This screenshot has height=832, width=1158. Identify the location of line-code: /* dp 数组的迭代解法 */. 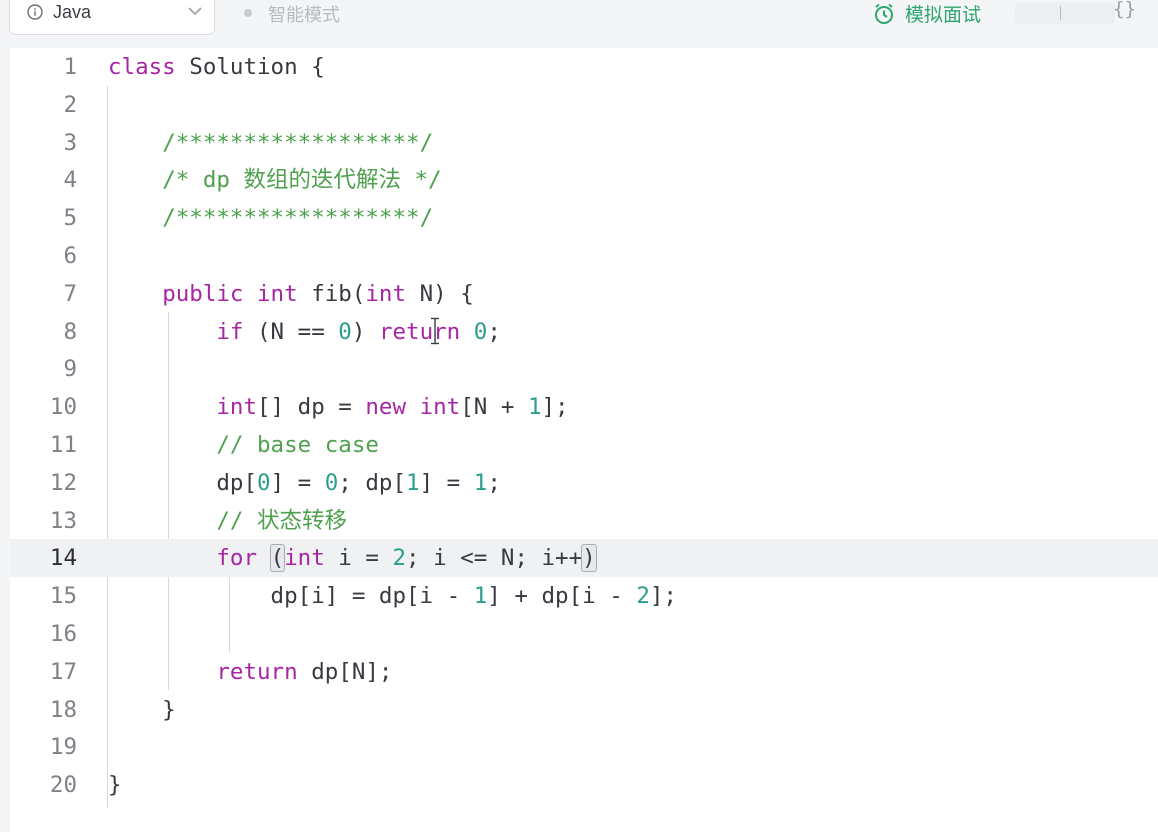
(275, 180).